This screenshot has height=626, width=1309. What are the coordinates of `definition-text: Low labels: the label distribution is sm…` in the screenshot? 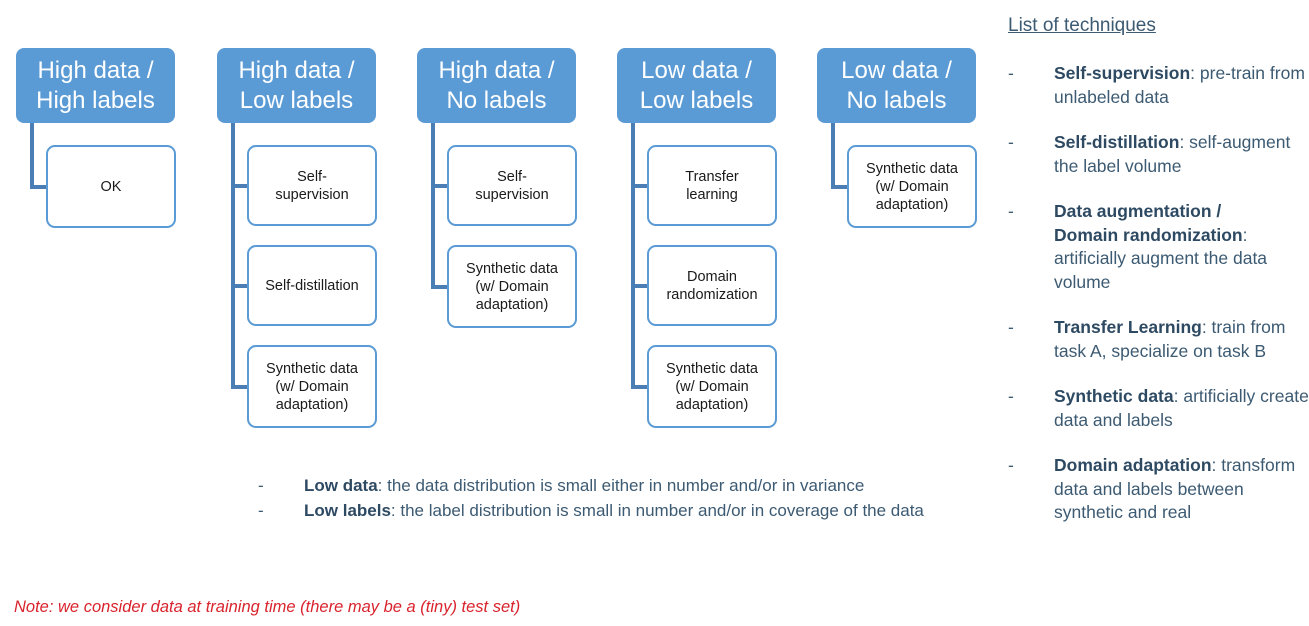 It's located at (631, 511).